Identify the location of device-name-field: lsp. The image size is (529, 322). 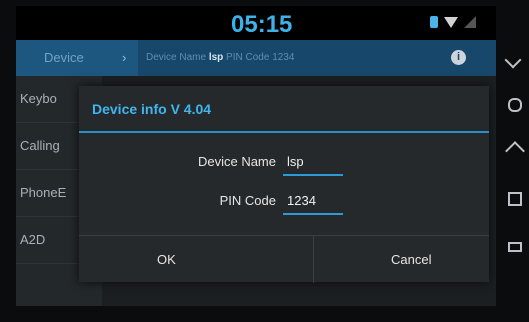
(313, 164).